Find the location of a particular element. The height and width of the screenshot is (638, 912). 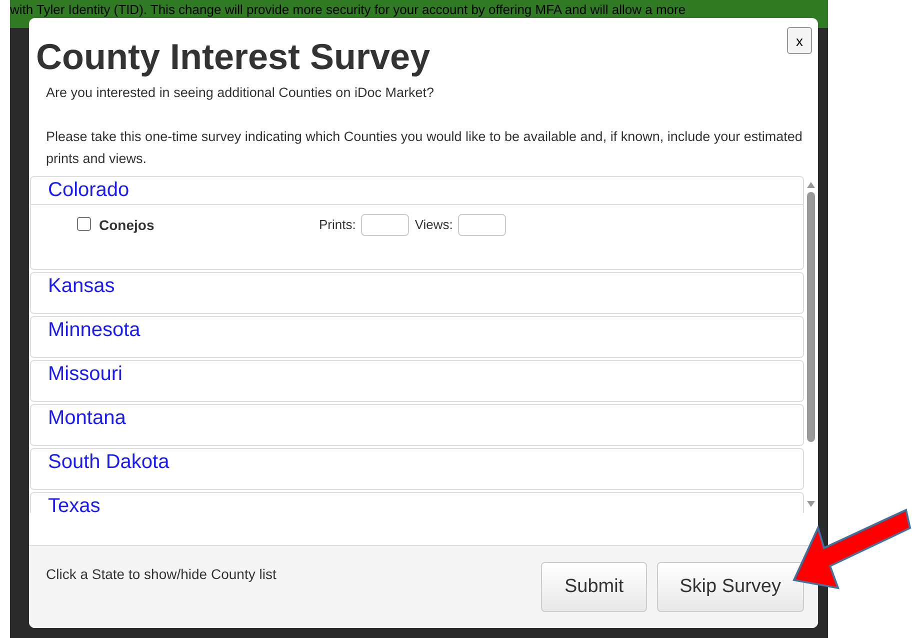

prints-label: Prints: is located at coordinates (337, 225).